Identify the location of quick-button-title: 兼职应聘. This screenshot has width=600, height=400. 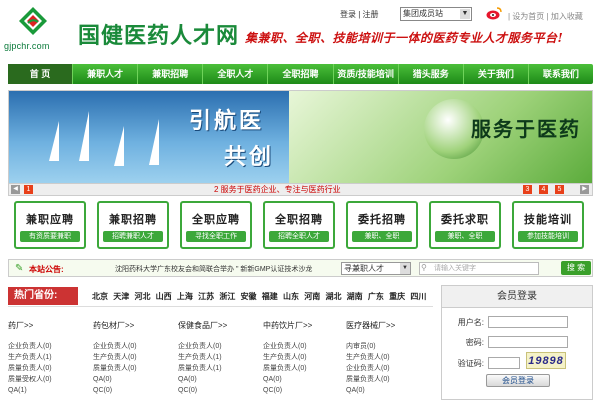
(50, 219).